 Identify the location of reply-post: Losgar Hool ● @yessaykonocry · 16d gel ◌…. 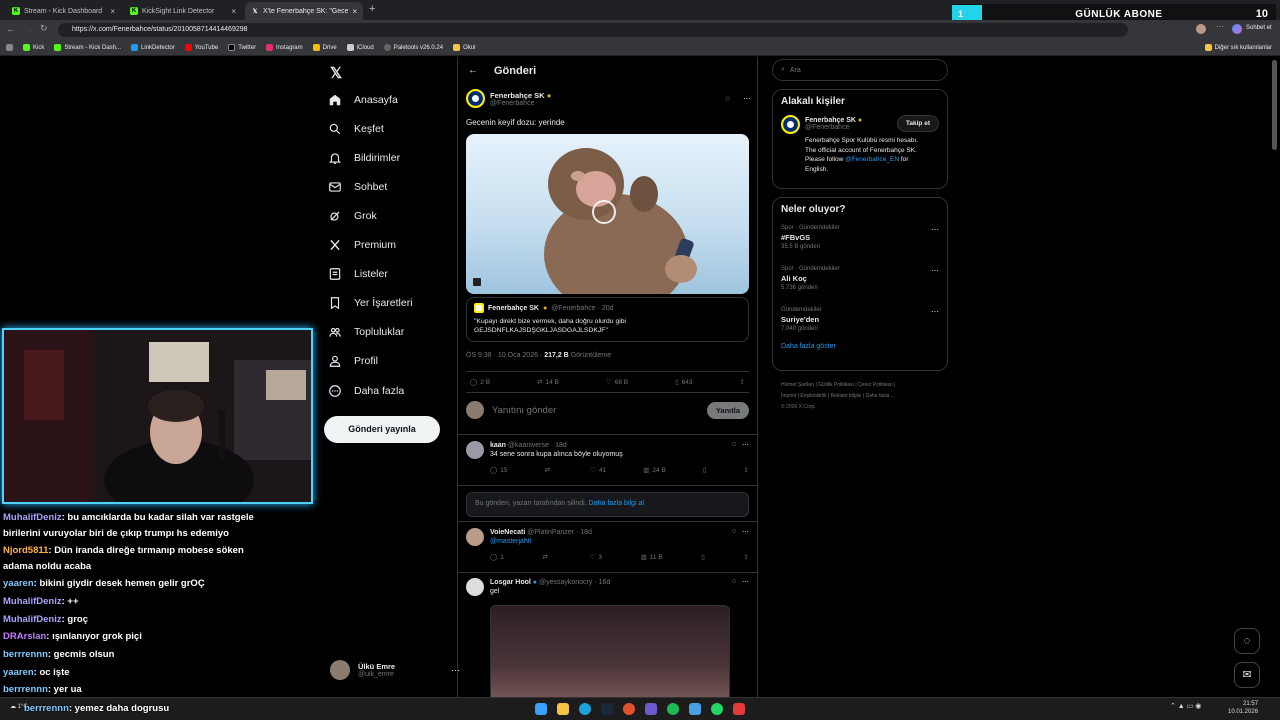
(607, 587).